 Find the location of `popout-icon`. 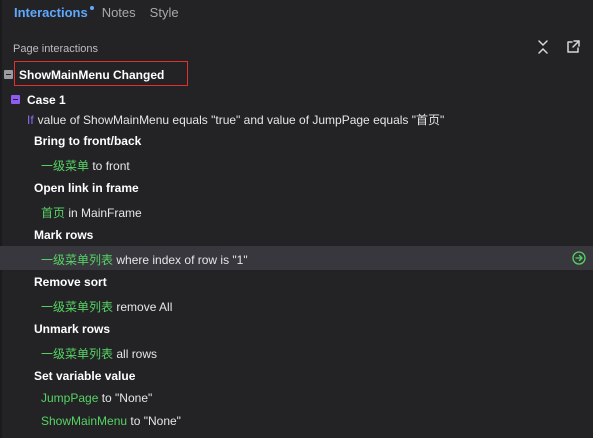

popout-icon is located at coordinates (573, 47).